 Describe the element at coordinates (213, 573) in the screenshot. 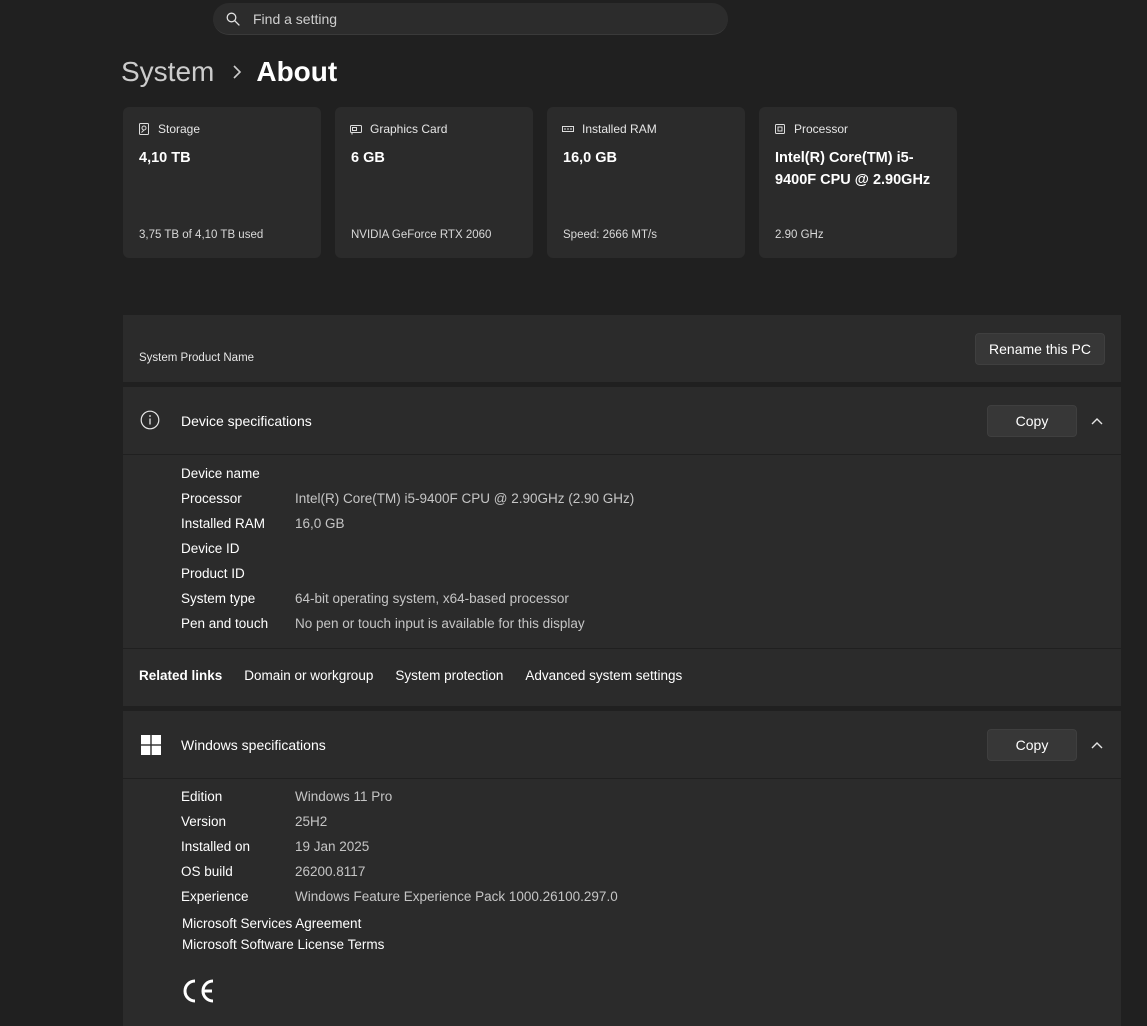

I see `spec-key: Product ID` at that location.